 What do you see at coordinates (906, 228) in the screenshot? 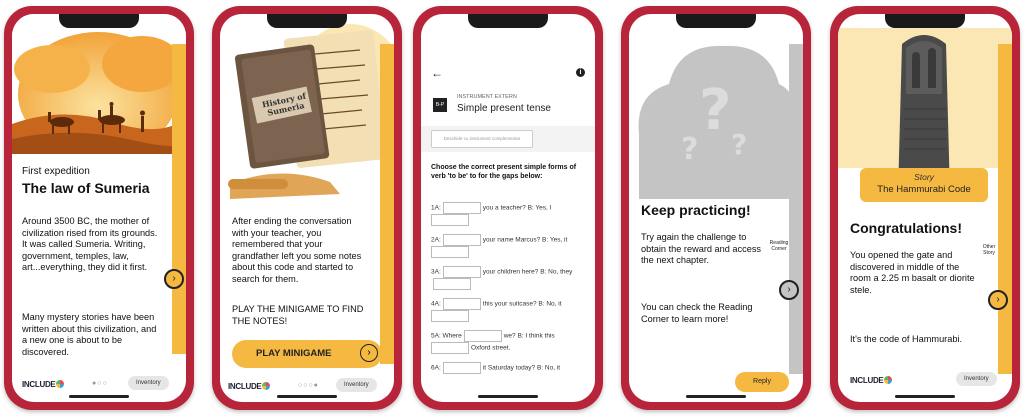
I see `congratulations-title: Congratulations!` at bounding box center [906, 228].